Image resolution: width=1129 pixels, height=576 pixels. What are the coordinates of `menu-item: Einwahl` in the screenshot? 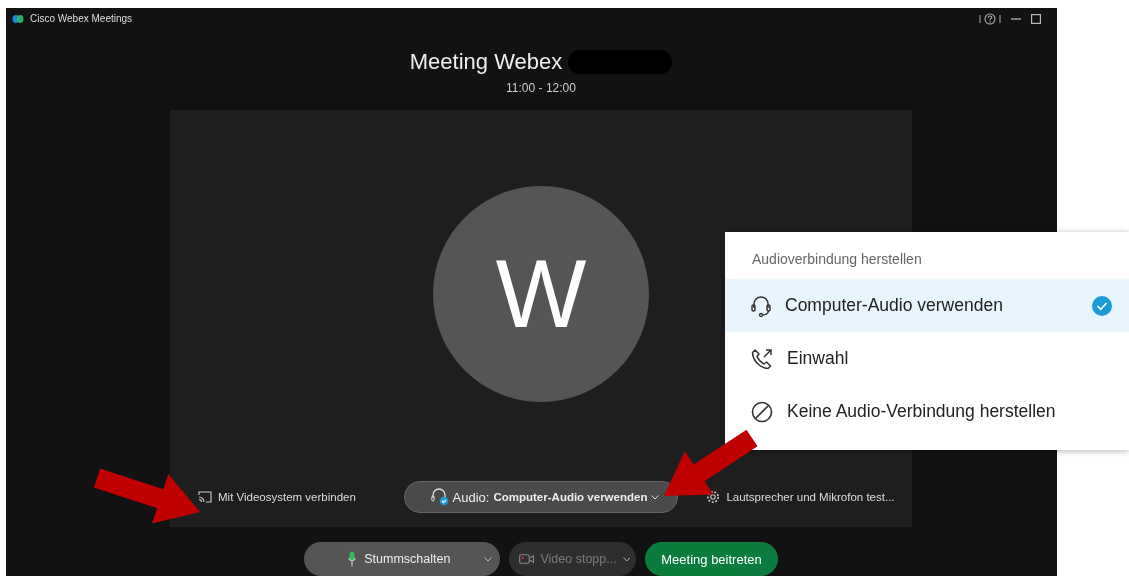 It's located at (927, 358).